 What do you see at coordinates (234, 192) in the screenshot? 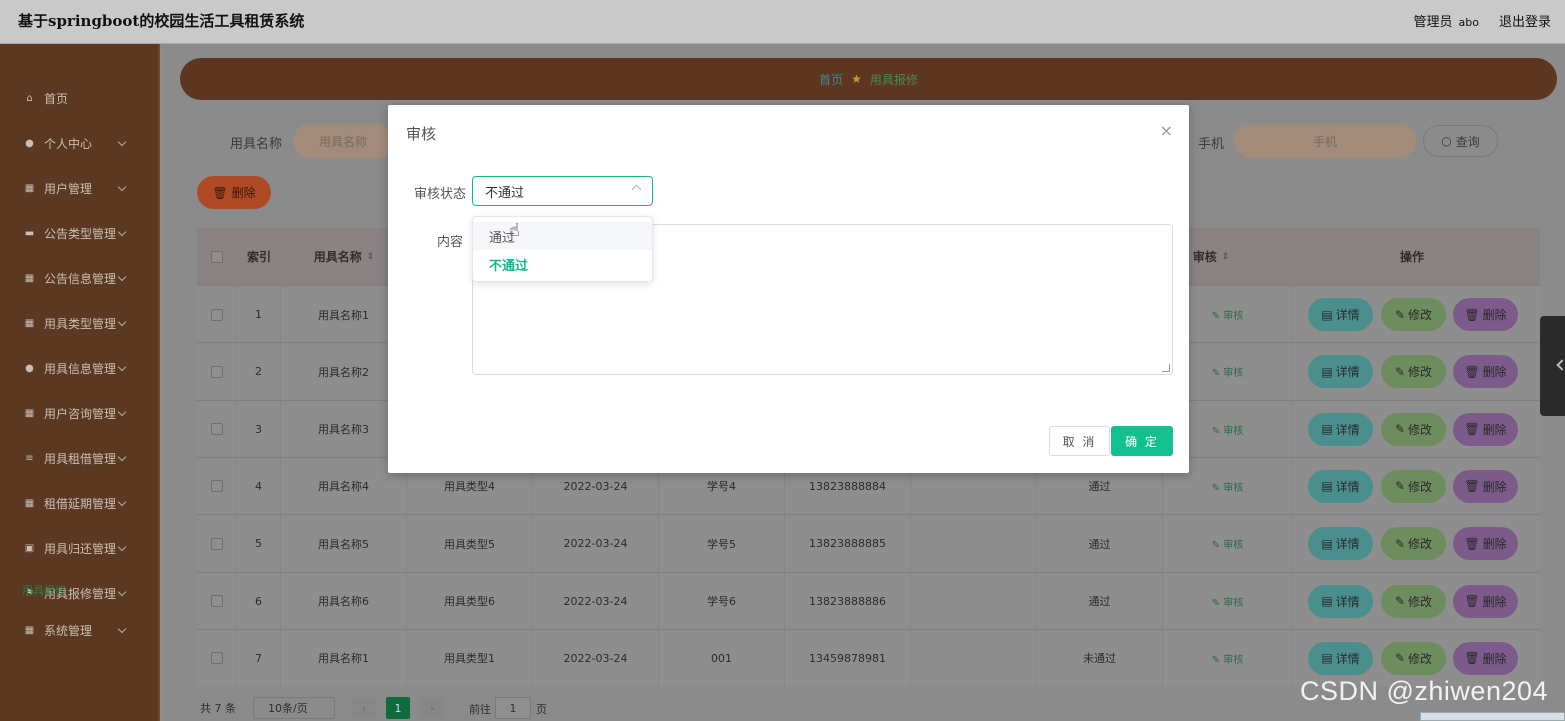
I see `batch-delete-button: 🗑 删除` at bounding box center [234, 192].